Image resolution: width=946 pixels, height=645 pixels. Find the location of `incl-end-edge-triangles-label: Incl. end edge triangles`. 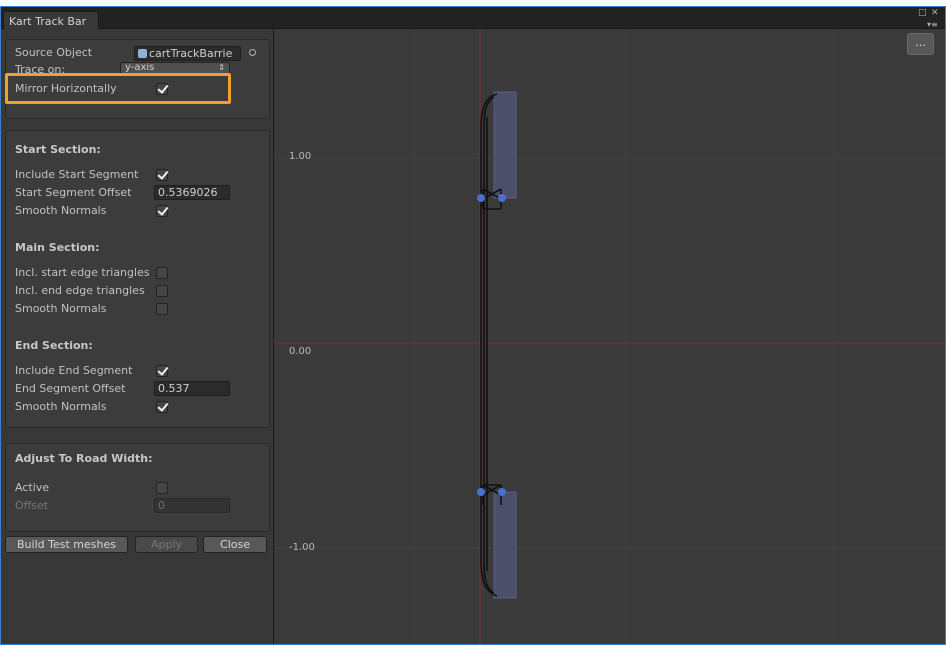

incl-end-edge-triangles-label: Incl. end edge triangles is located at coordinates (80, 290).